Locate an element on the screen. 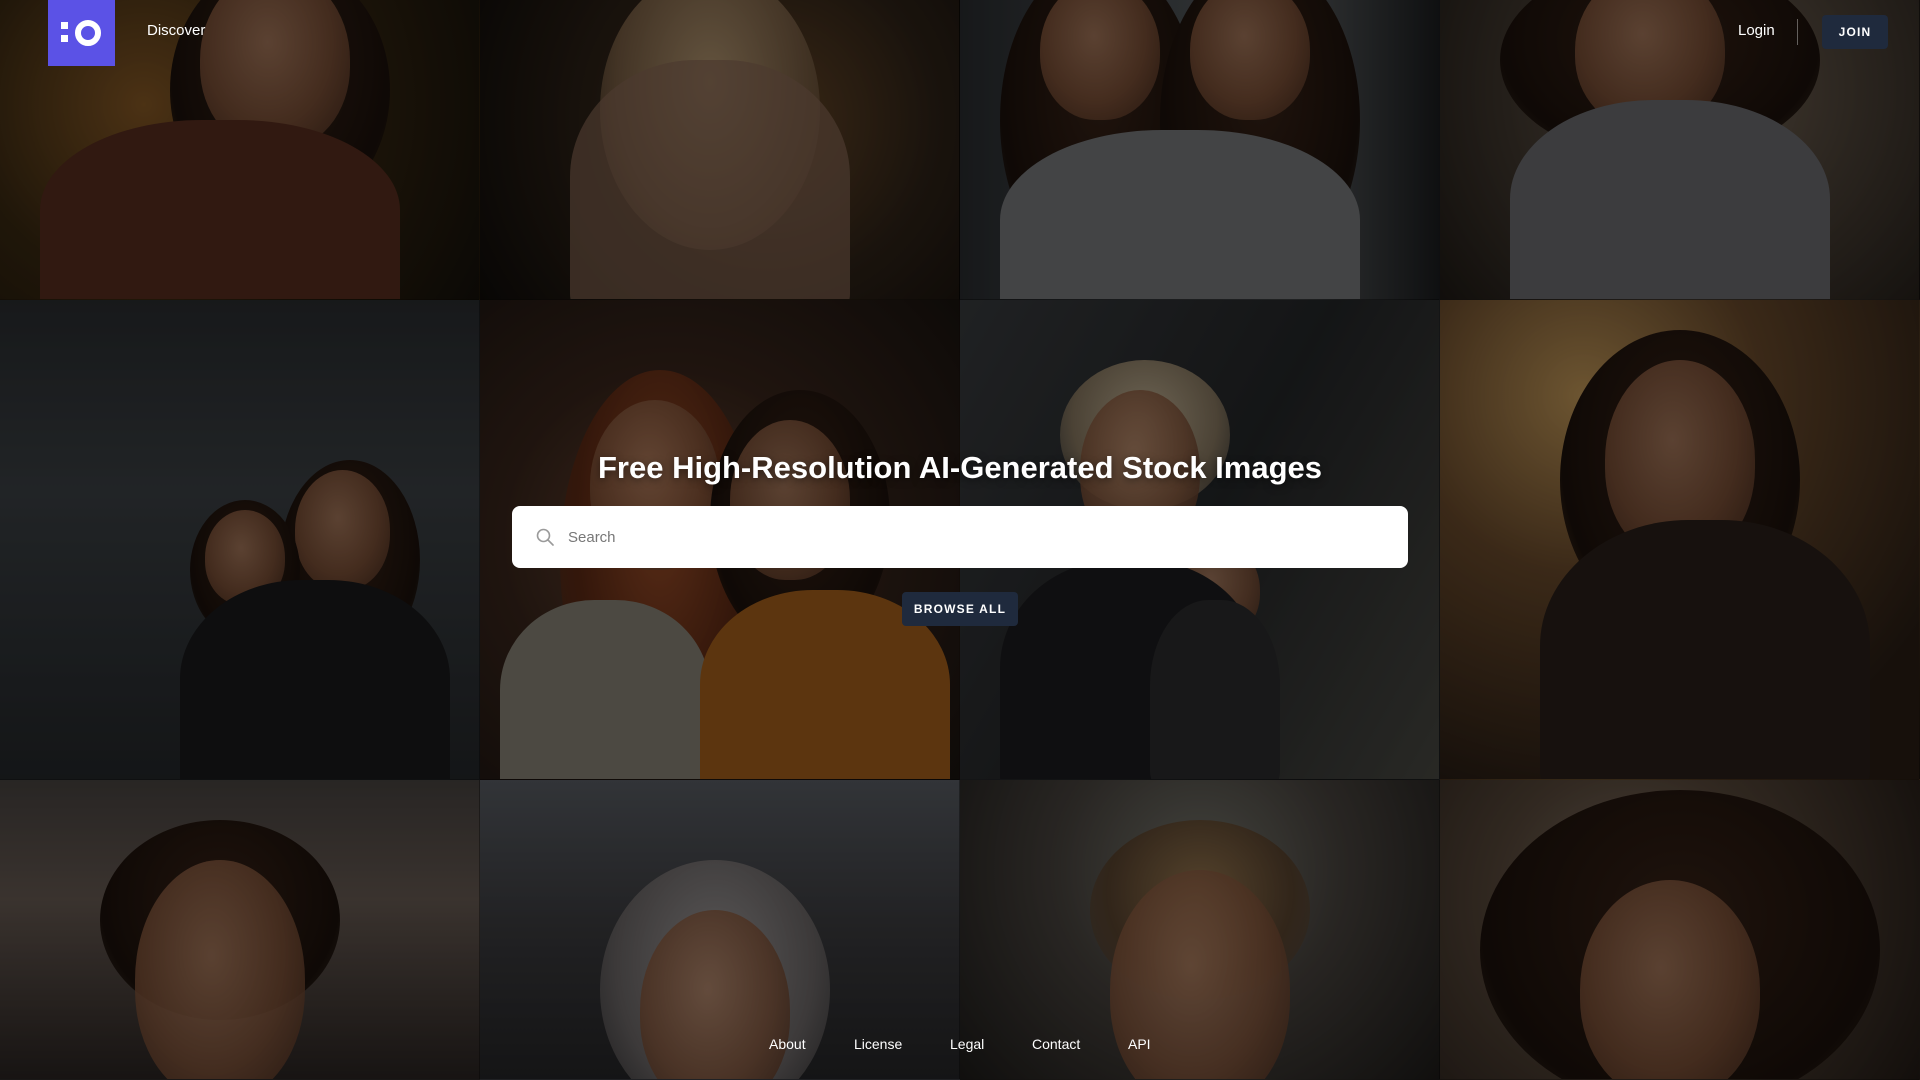 The width and height of the screenshot is (1920, 1080). footer-link-api: API is located at coordinates (1139, 1044).